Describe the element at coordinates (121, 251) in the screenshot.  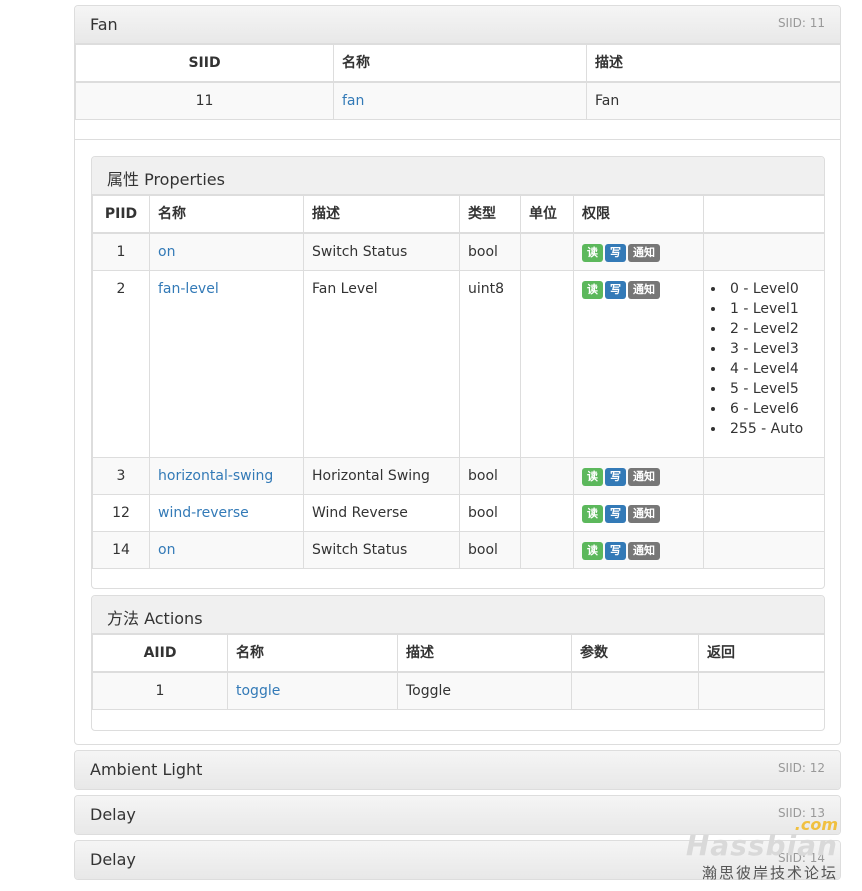
I see `cell-piid: 1` at that location.